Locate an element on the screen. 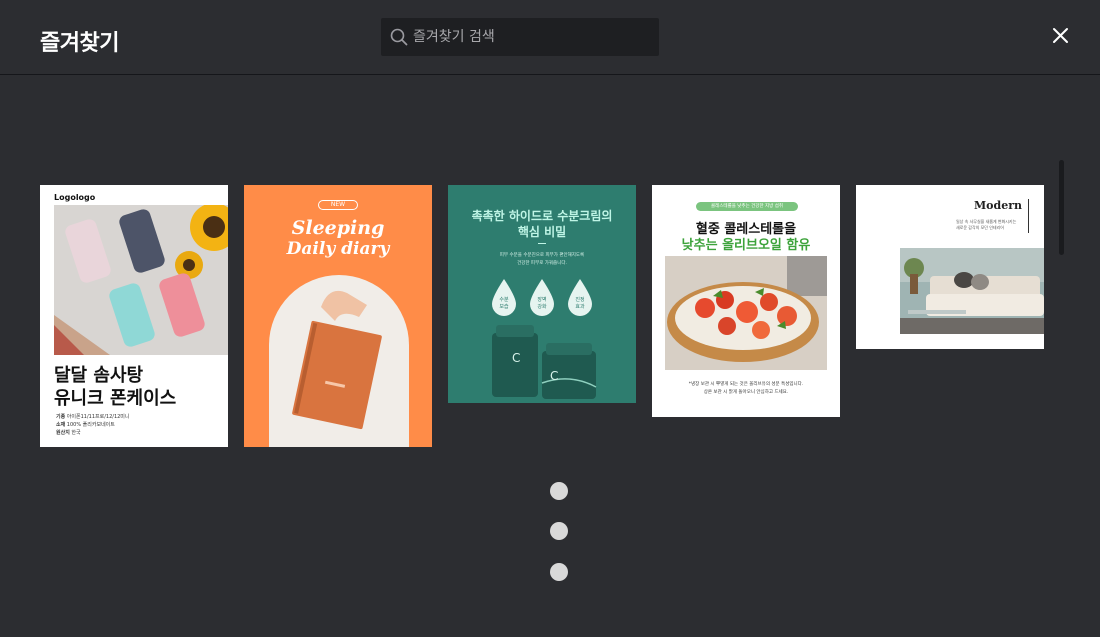 This screenshot has width=1100, height=637. card-body-line2: 상온 보관 시 맑게 돌아오니 안심하고 드세요. is located at coordinates (746, 392).